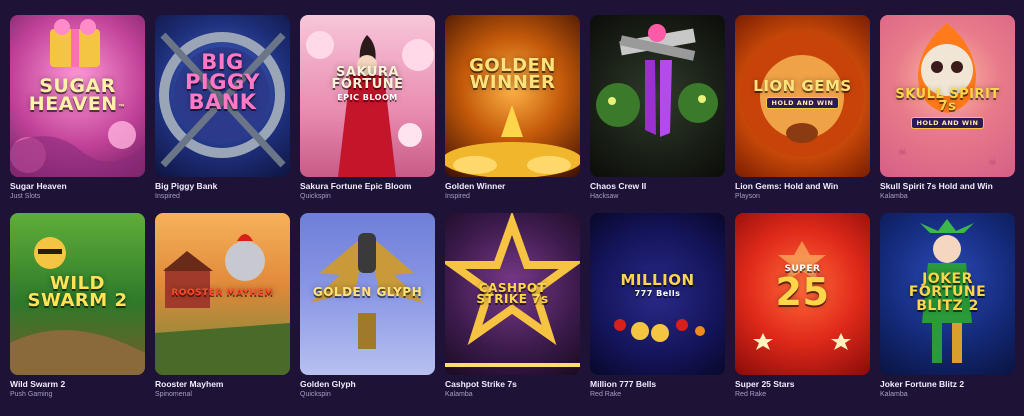  What do you see at coordinates (222, 384) in the screenshot?
I see `game-title: Rooster Mayhem` at bounding box center [222, 384].